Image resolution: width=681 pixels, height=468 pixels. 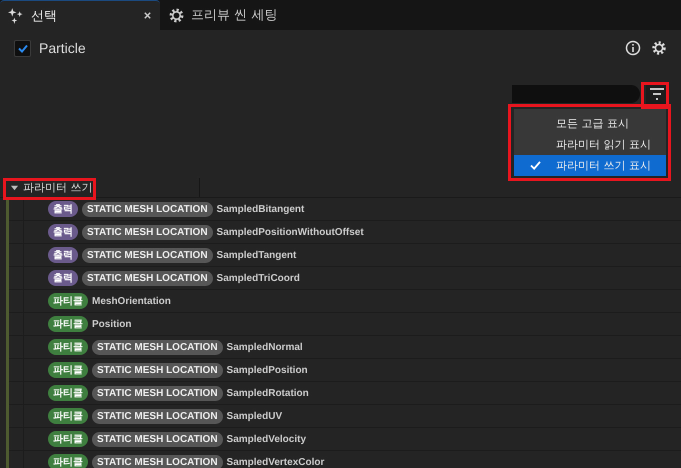 What do you see at coordinates (590, 165) in the screenshot?
I see `menu-item: 파라미터 쓰기 표시` at bounding box center [590, 165].